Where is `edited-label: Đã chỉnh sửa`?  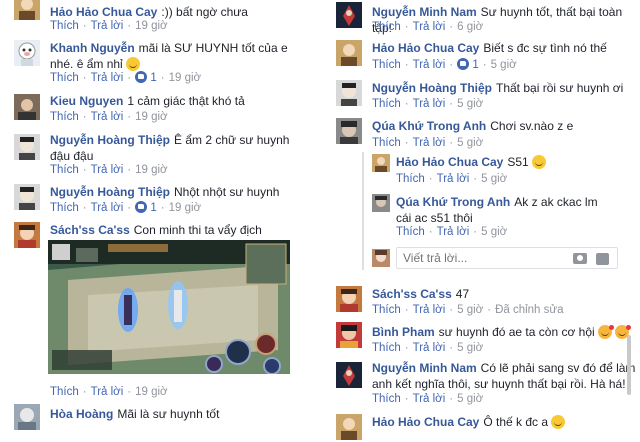
edited-label: Đã chỉnh sửa is located at coordinates (529, 310).